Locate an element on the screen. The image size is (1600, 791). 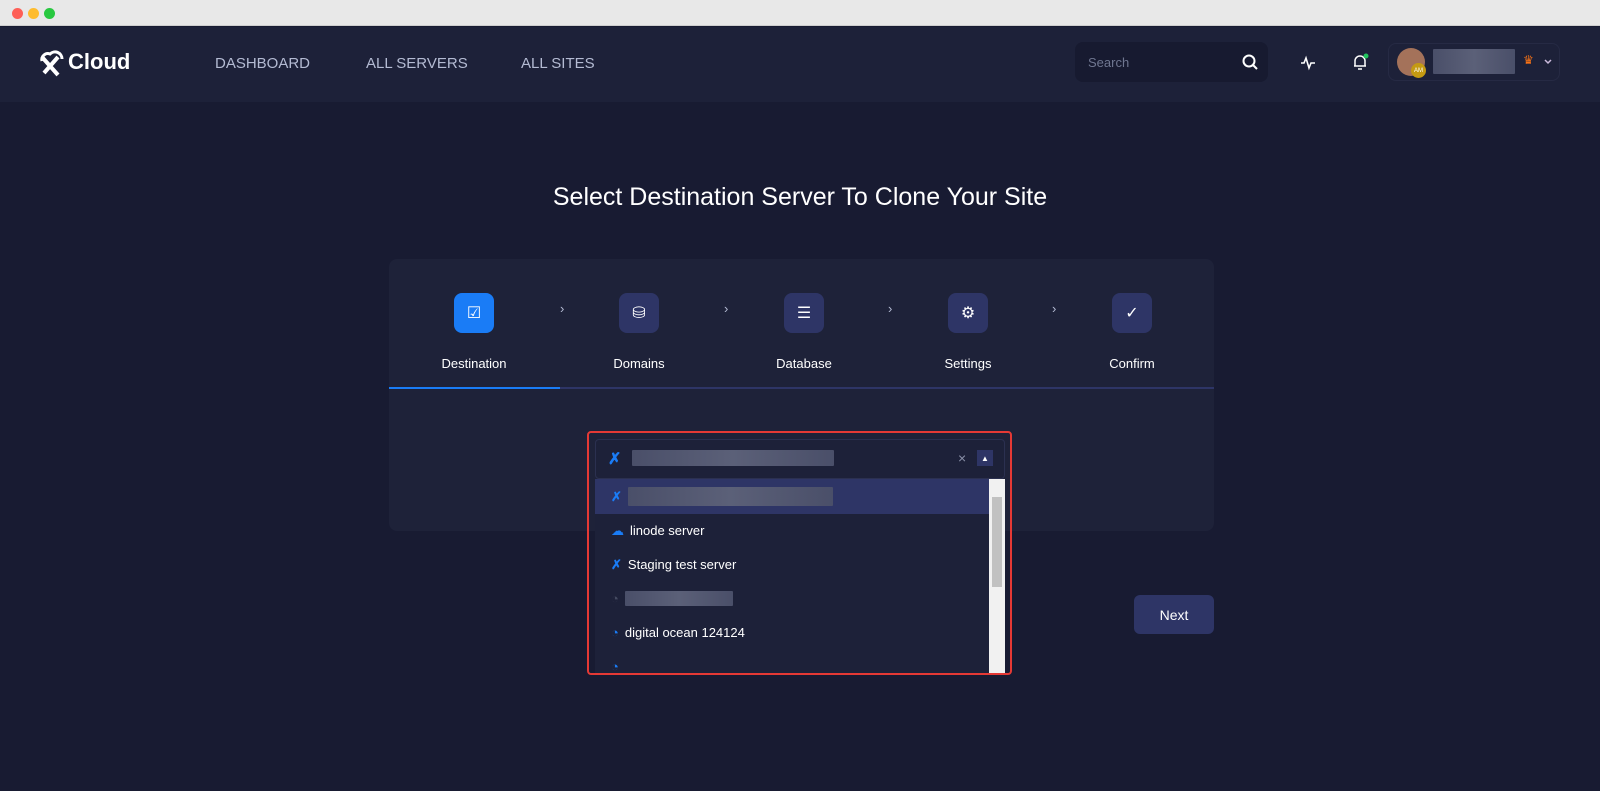
activity-icon is located at coordinates (1308, 63).